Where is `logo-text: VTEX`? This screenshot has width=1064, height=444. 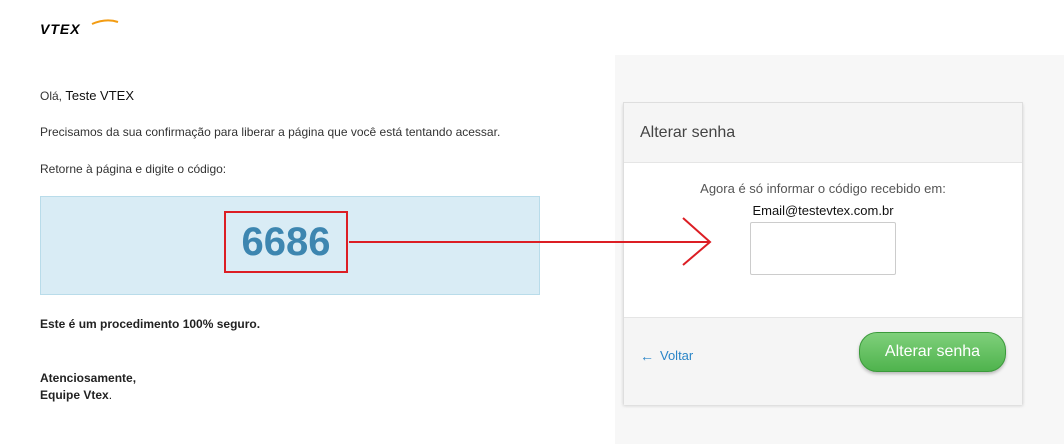
logo-text: VTEX is located at coordinates (60, 29).